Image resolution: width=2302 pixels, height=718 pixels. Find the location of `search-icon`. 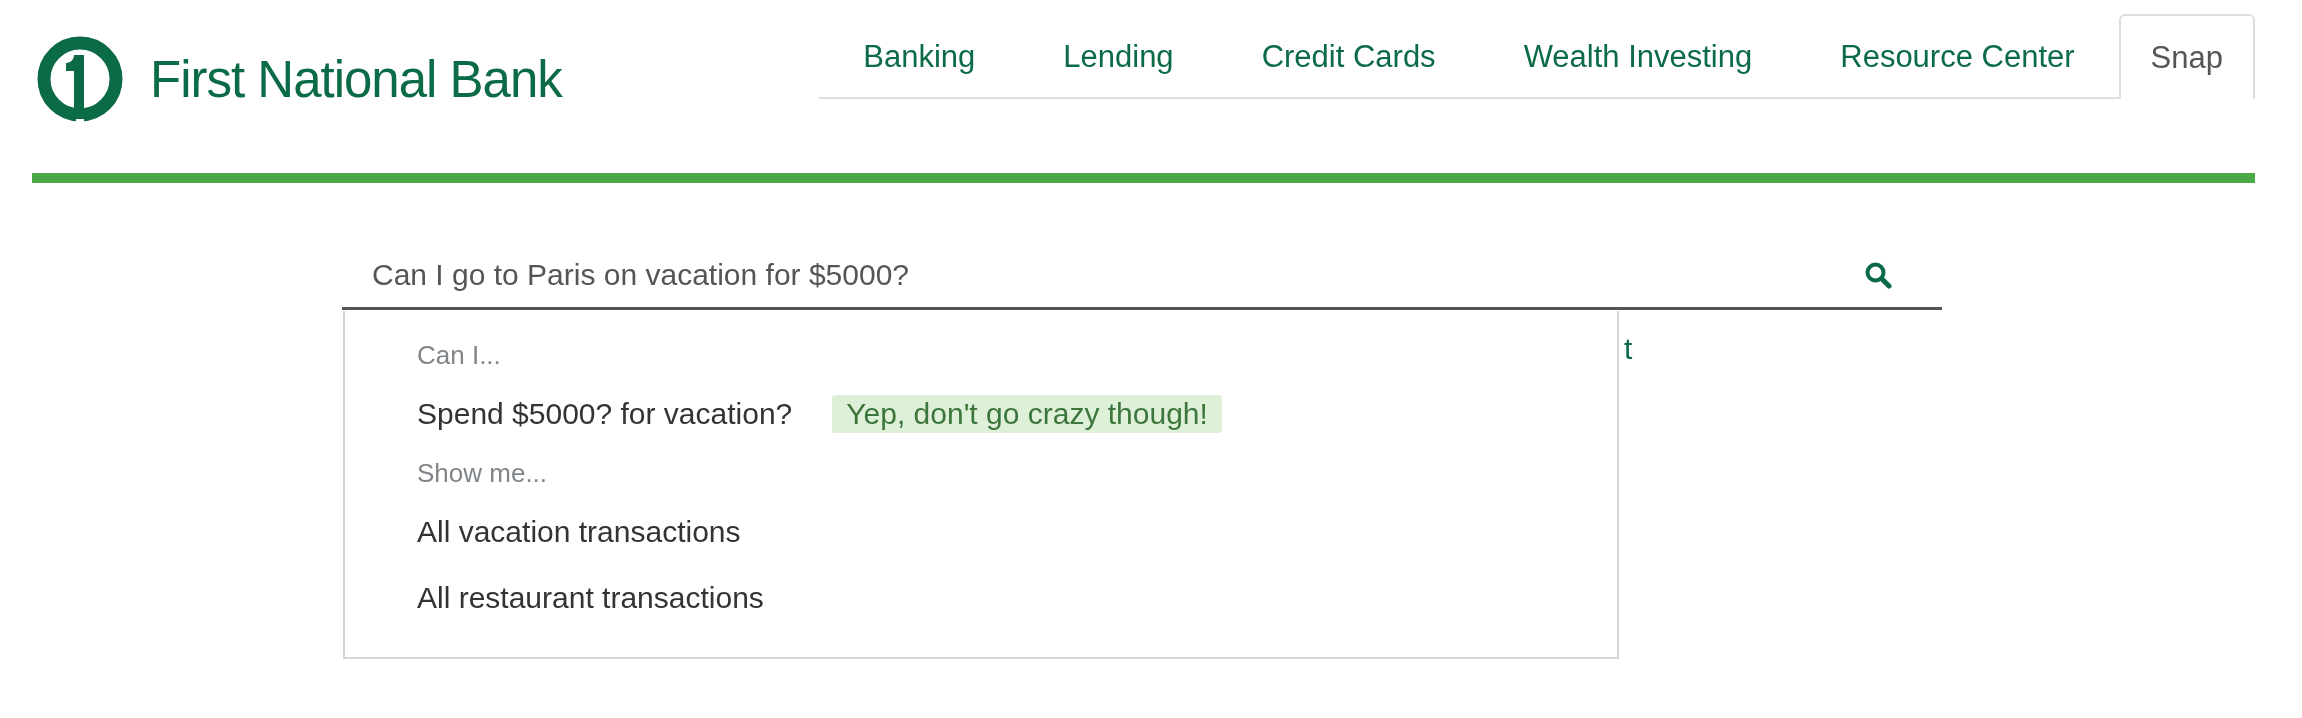

search-icon is located at coordinates (1878, 275).